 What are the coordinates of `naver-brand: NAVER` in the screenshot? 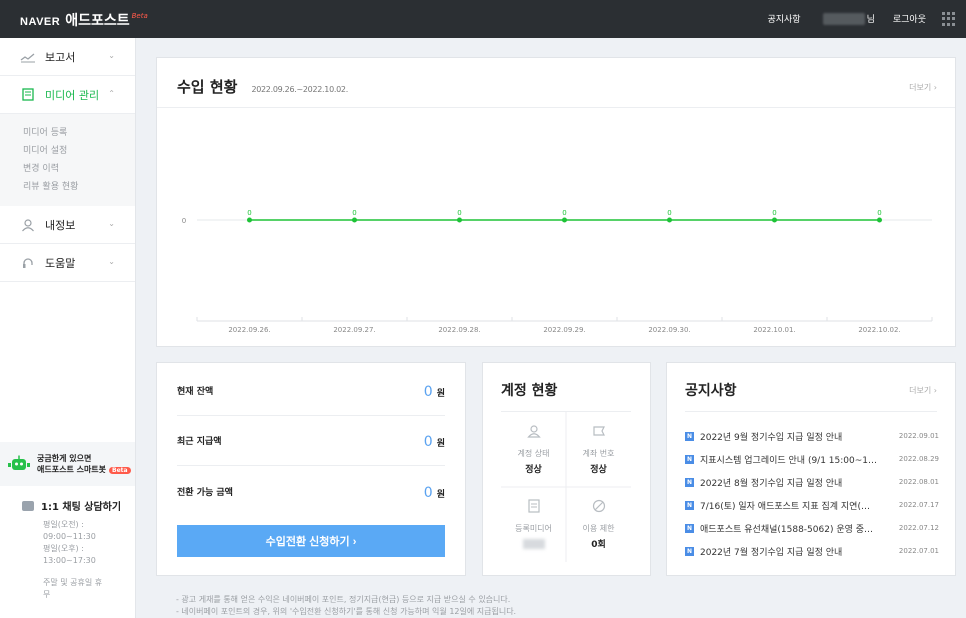 It's located at (40, 22).